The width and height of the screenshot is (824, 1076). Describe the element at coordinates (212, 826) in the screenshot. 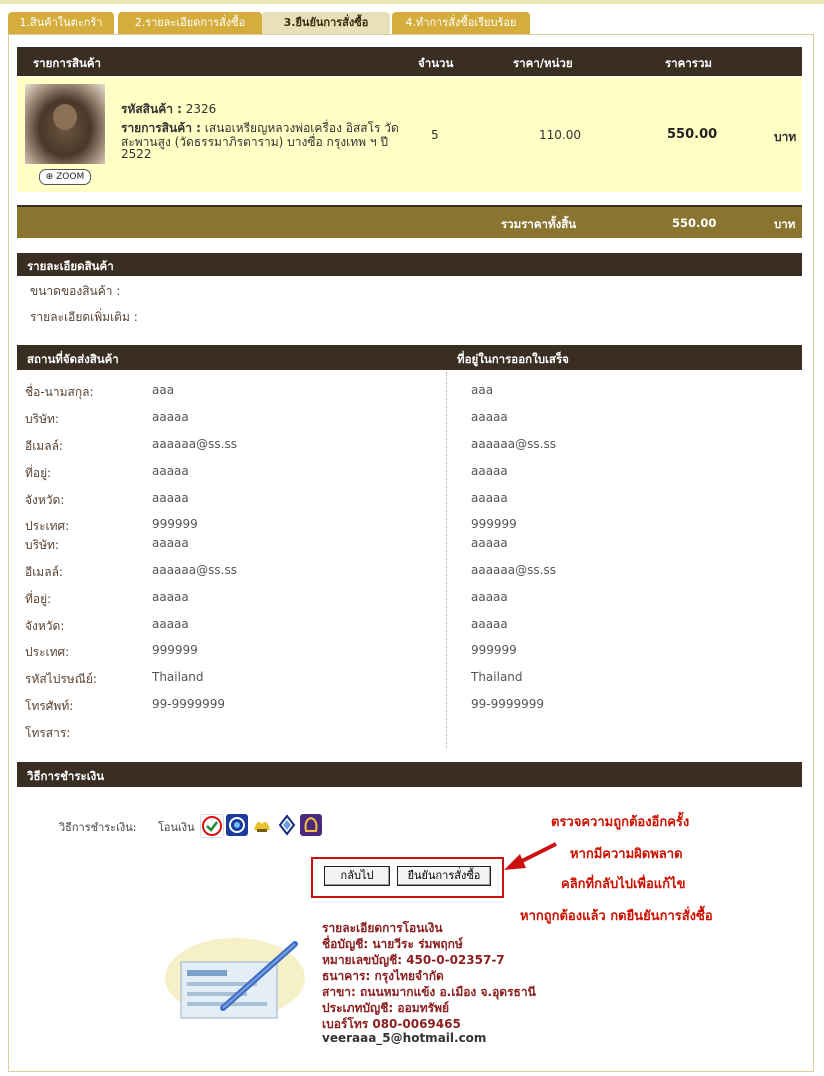

I see `kasikorn-bank-icon` at that location.